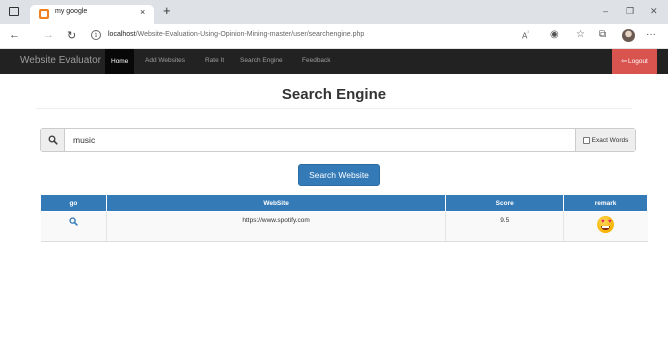  I want to click on brand: Website Evaluator, so click(60, 60).